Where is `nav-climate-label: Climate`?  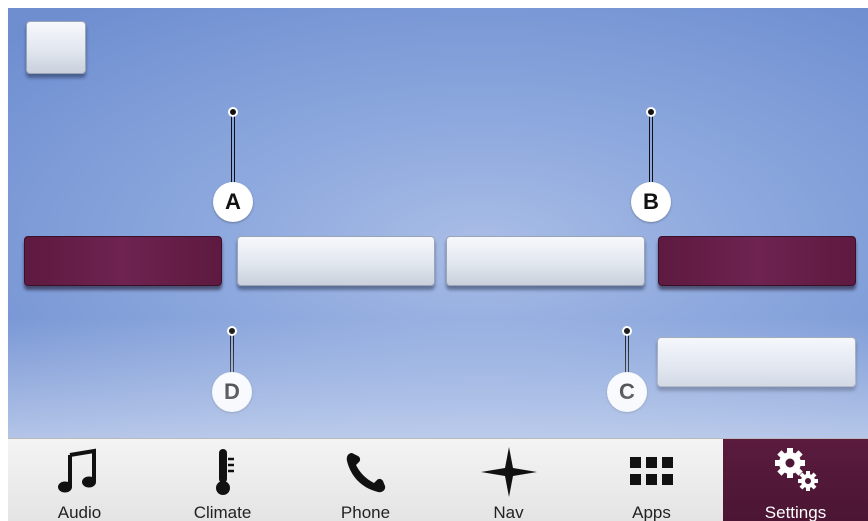 nav-climate-label: Climate is located at coordinates (222, 512).